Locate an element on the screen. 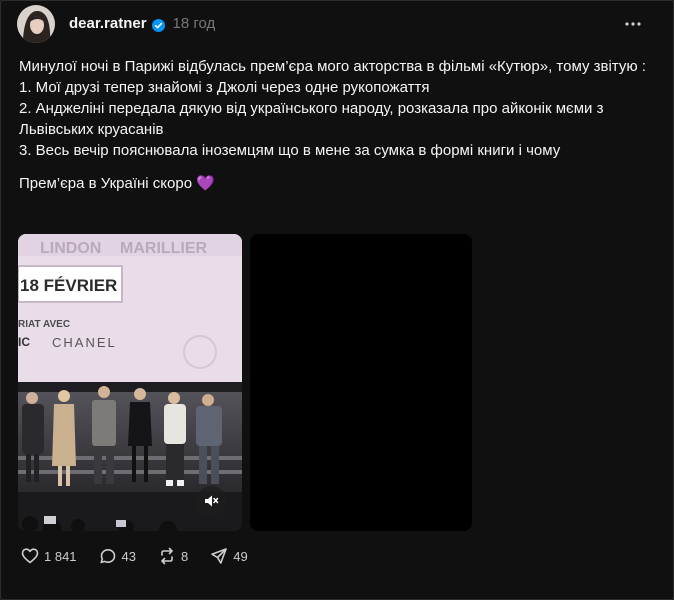 This screenshot has width=674, height=600. post-header: dear.ratner 18 год is located at coordinates (142, 24).